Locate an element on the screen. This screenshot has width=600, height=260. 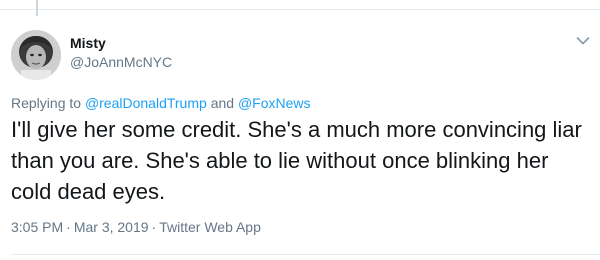
top-divider is located at coordinates (300, 9).